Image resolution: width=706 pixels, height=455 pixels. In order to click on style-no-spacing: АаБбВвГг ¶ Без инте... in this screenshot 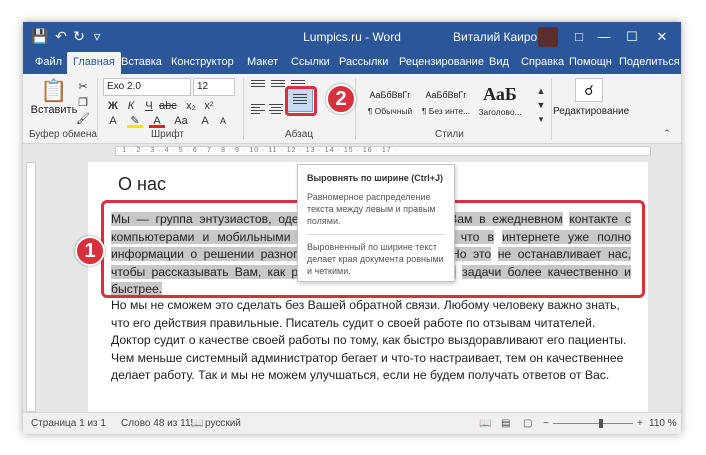, I will do `click(446, 102)`.